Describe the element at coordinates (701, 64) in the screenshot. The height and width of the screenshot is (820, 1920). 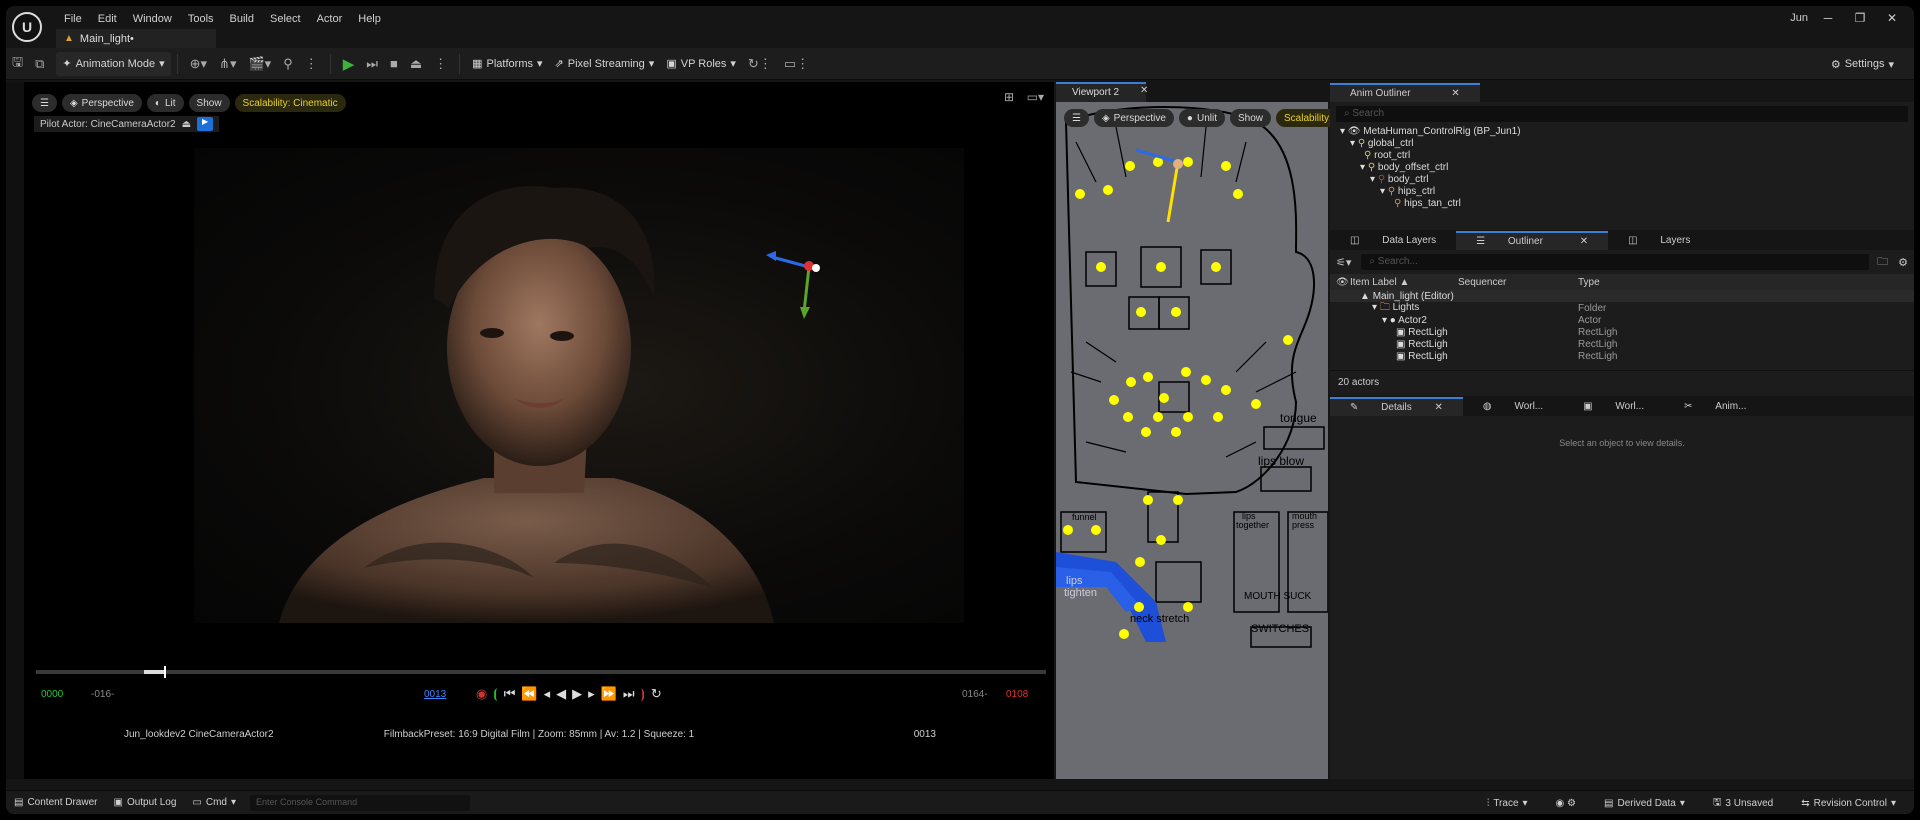
I see `vp-roles-dropdown: ▣ VP Roles ▾` at that location.